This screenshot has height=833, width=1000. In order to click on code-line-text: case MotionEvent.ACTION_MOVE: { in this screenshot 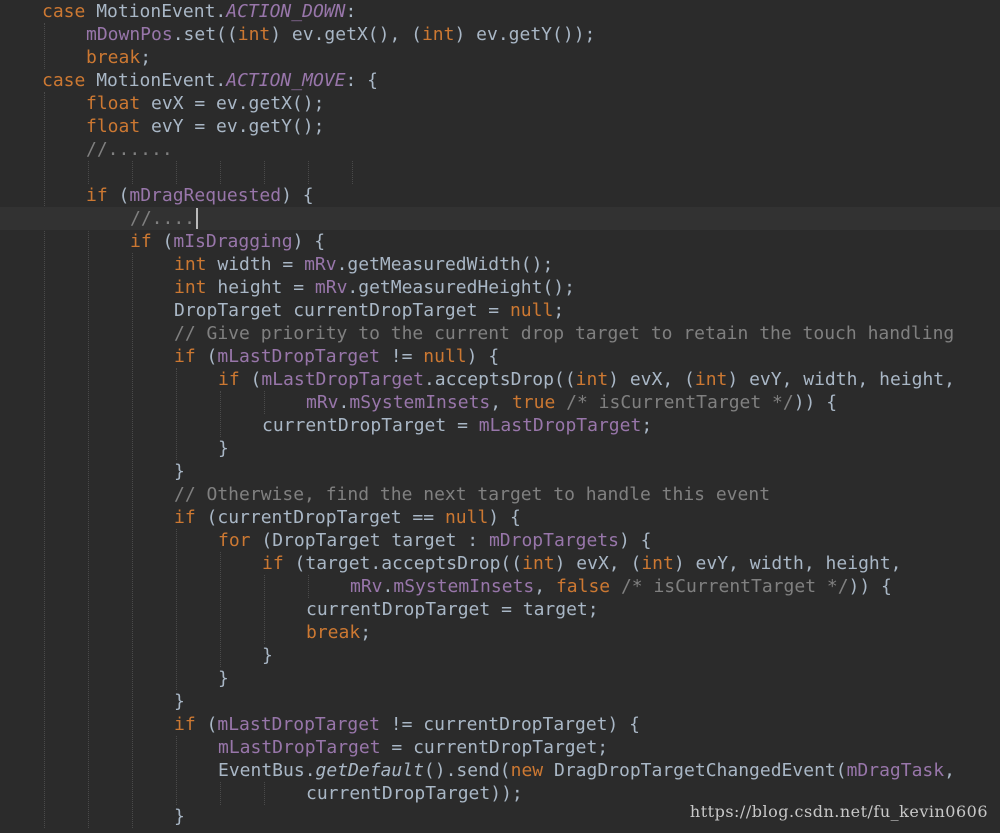, I will do `click(210, 80)`.